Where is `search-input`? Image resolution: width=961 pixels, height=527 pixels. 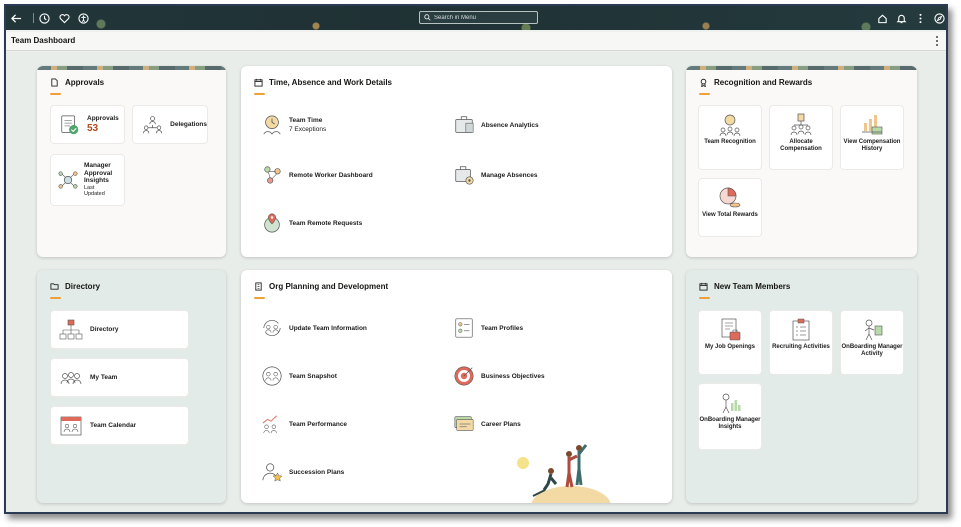
search-input is located at coordinates (484, 17).